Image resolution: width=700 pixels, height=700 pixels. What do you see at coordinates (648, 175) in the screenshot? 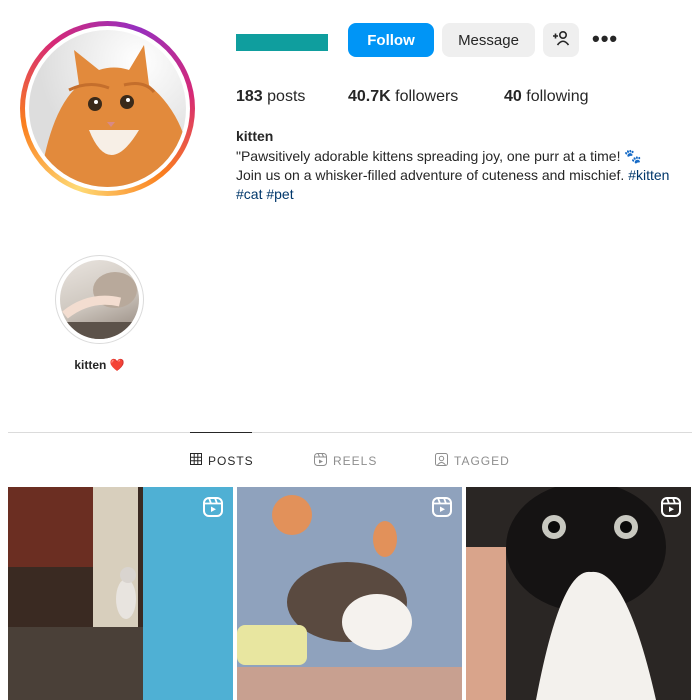
I see `hashtag-kitten: #kitten` at bounding box center [648, 175].